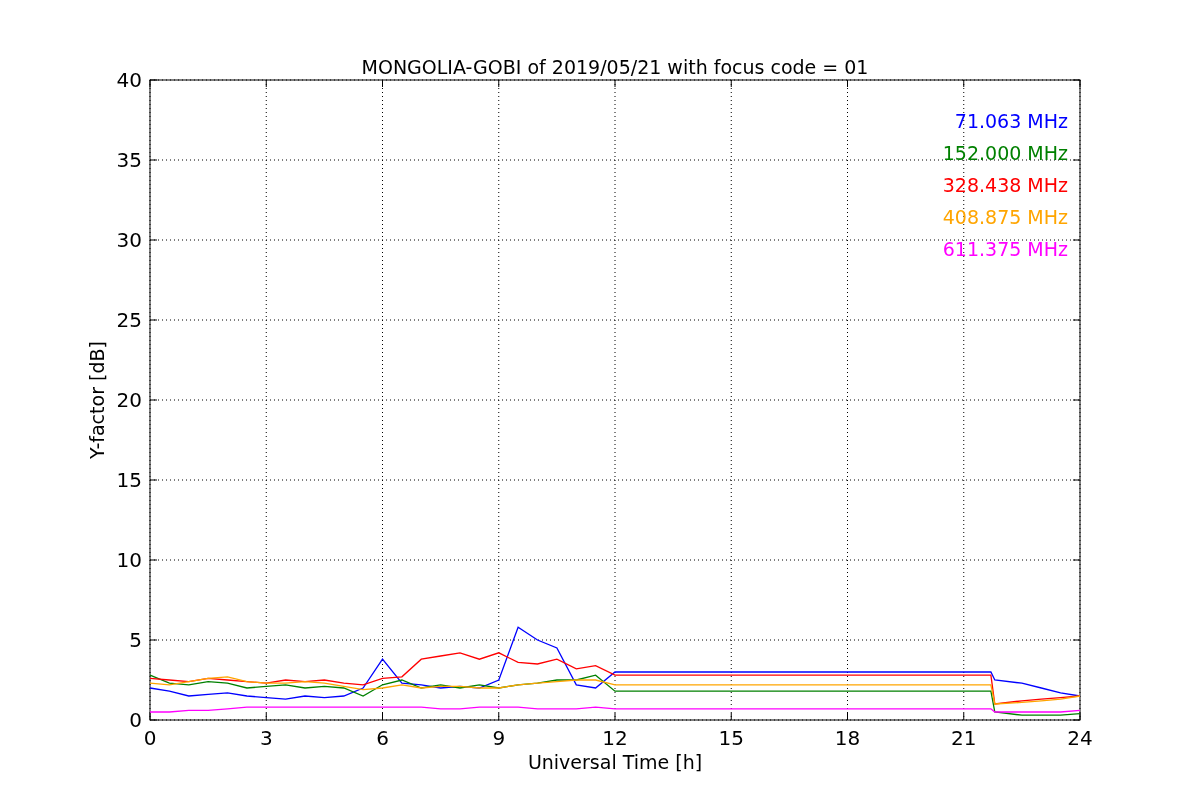 This screenshot has width=1200, height=800. What do you see at coordinates (129, 320) in the screenshot?
I see `y-tick-label: 25` at bounding box center [129, 320].